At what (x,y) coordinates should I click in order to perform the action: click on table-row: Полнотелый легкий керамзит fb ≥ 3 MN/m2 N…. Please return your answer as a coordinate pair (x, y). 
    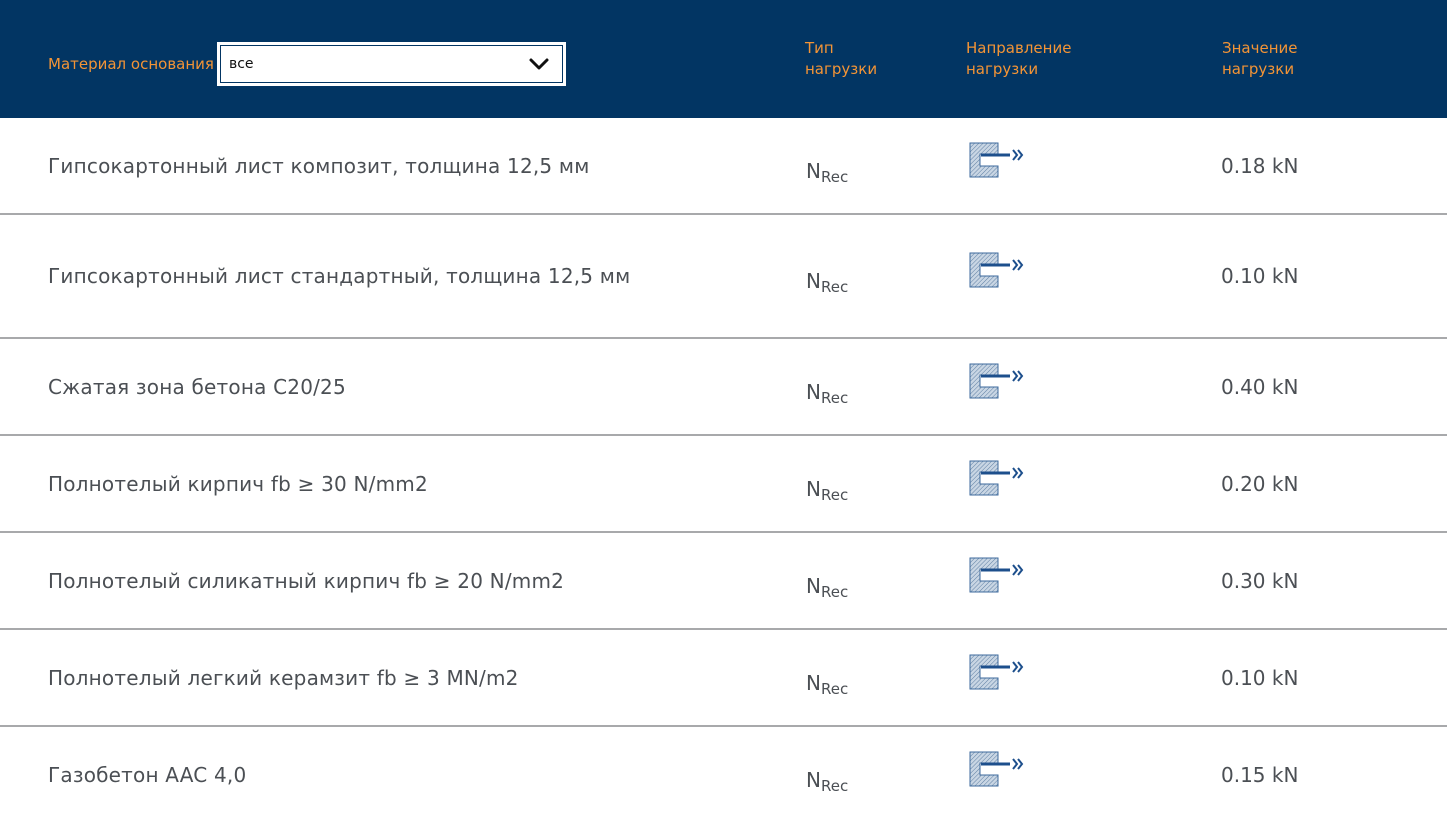
    Looking at the image, I should click on (723, 678).